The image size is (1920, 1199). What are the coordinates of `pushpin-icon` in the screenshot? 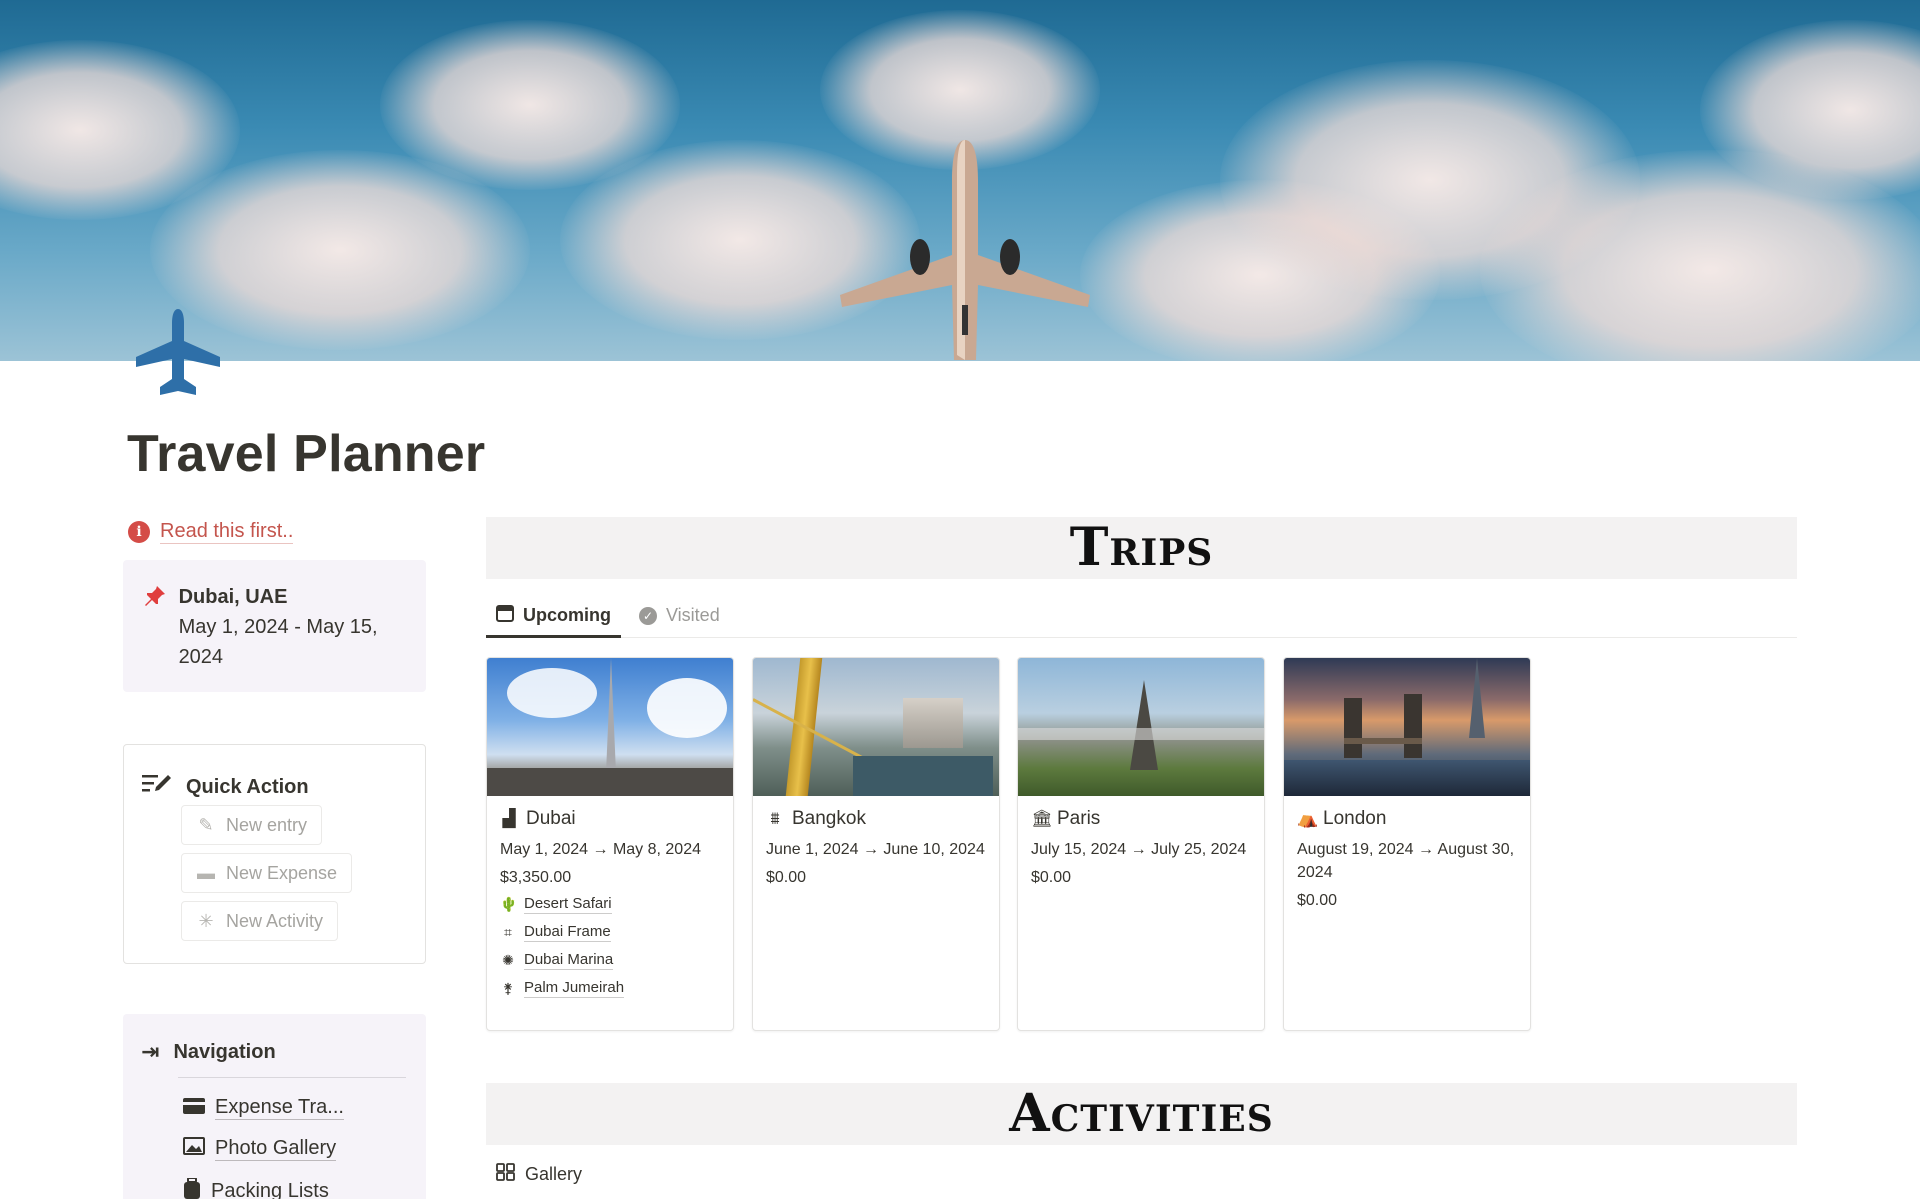 It's located at (156, 637).